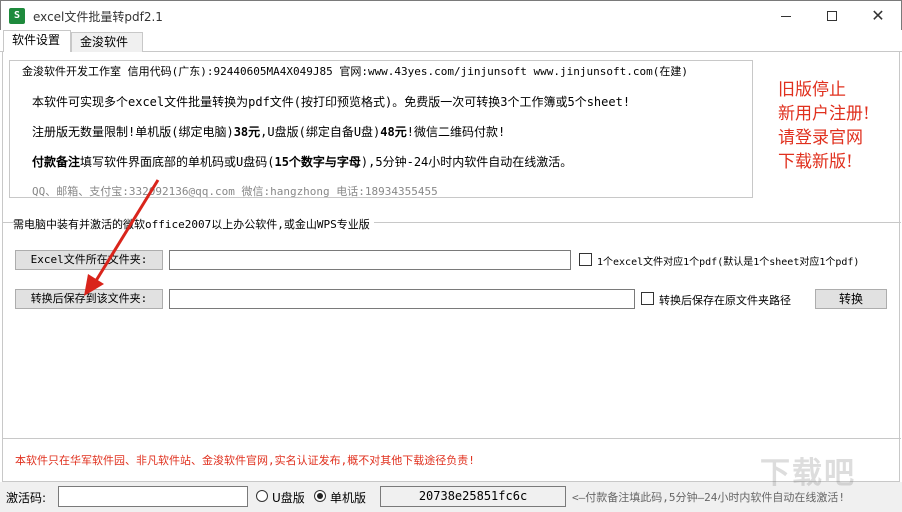  I want to click on activation-code-label: 激活码:, so click(26, 498).